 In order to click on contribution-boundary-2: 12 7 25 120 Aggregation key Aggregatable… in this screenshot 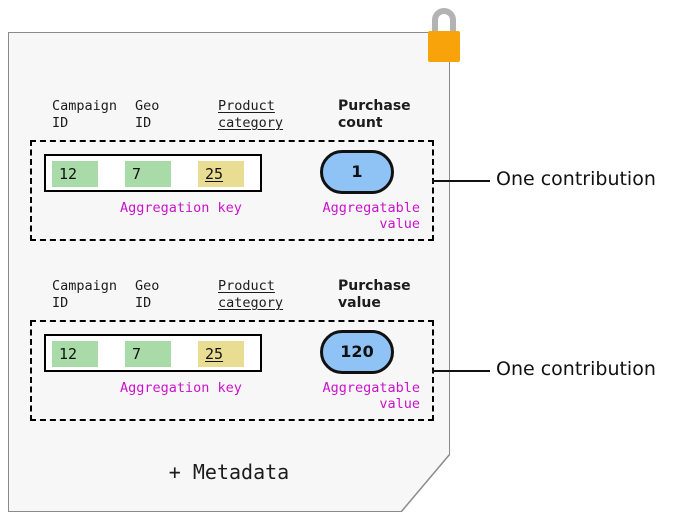, I will do `click(232, 370)`.